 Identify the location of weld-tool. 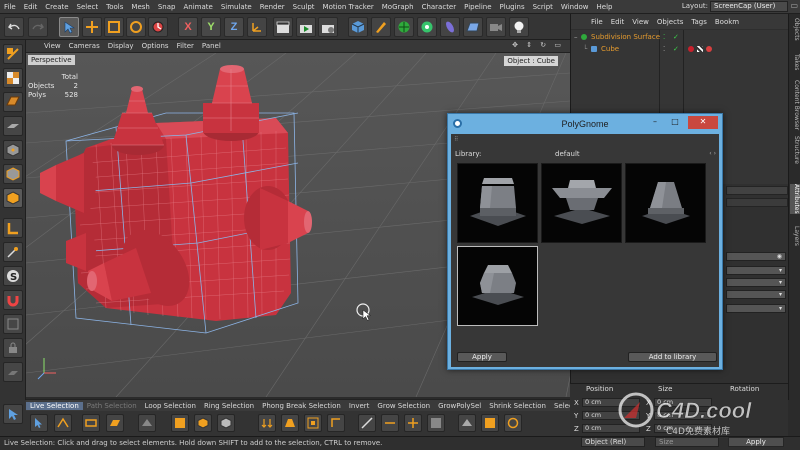
(467, 423).